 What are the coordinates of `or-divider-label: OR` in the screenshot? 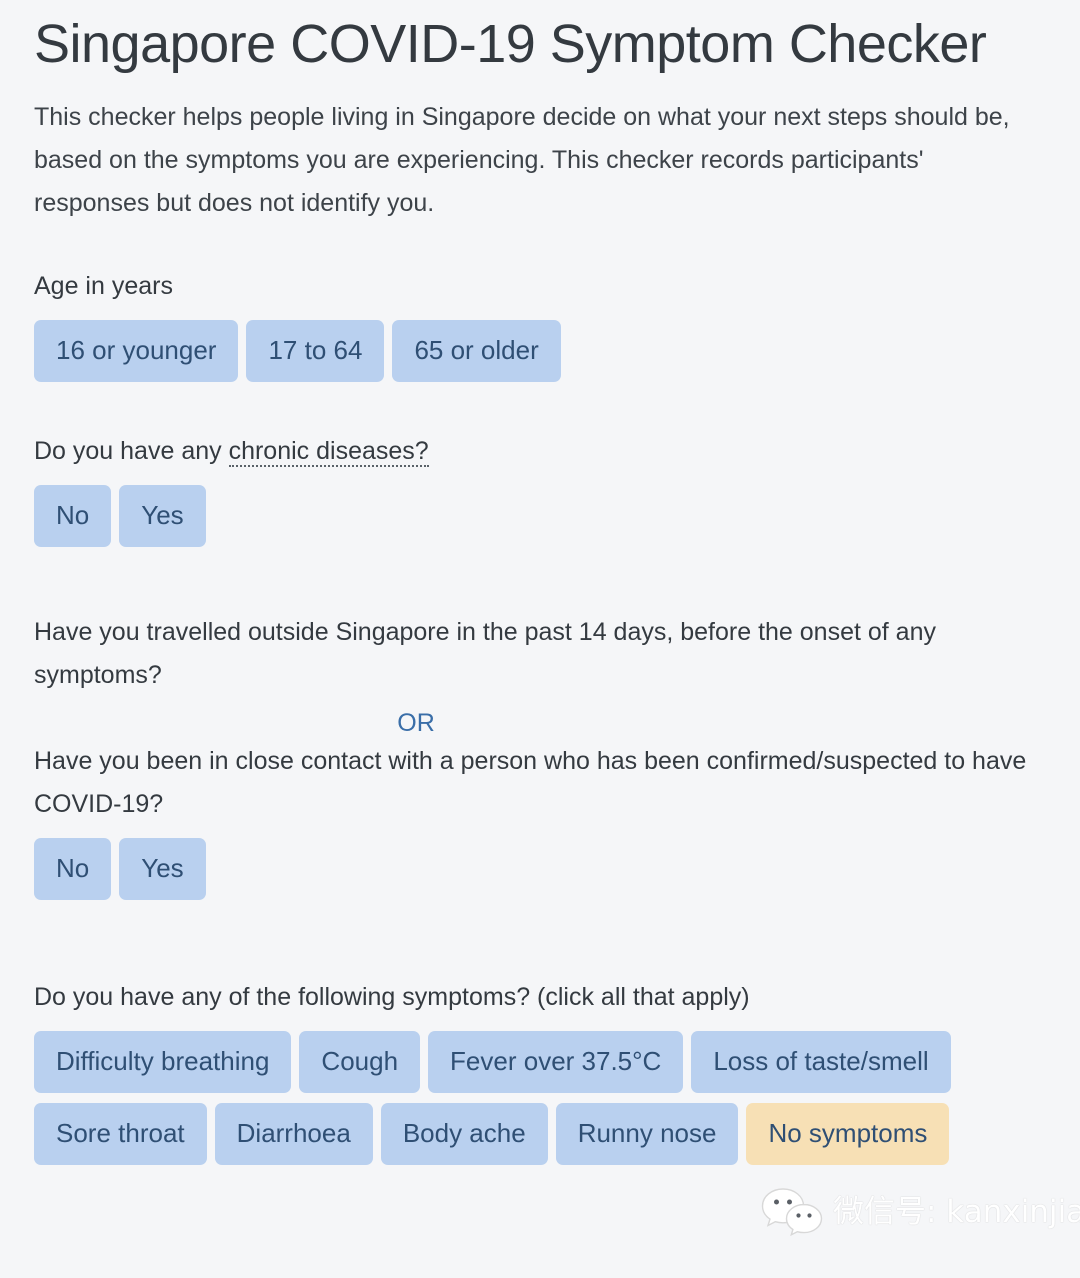 It's located at (416, 723).